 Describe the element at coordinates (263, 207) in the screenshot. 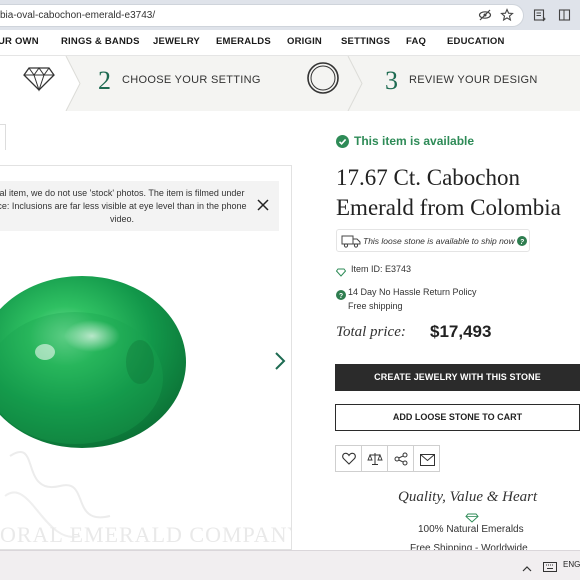

I see `close-icon` at that location.